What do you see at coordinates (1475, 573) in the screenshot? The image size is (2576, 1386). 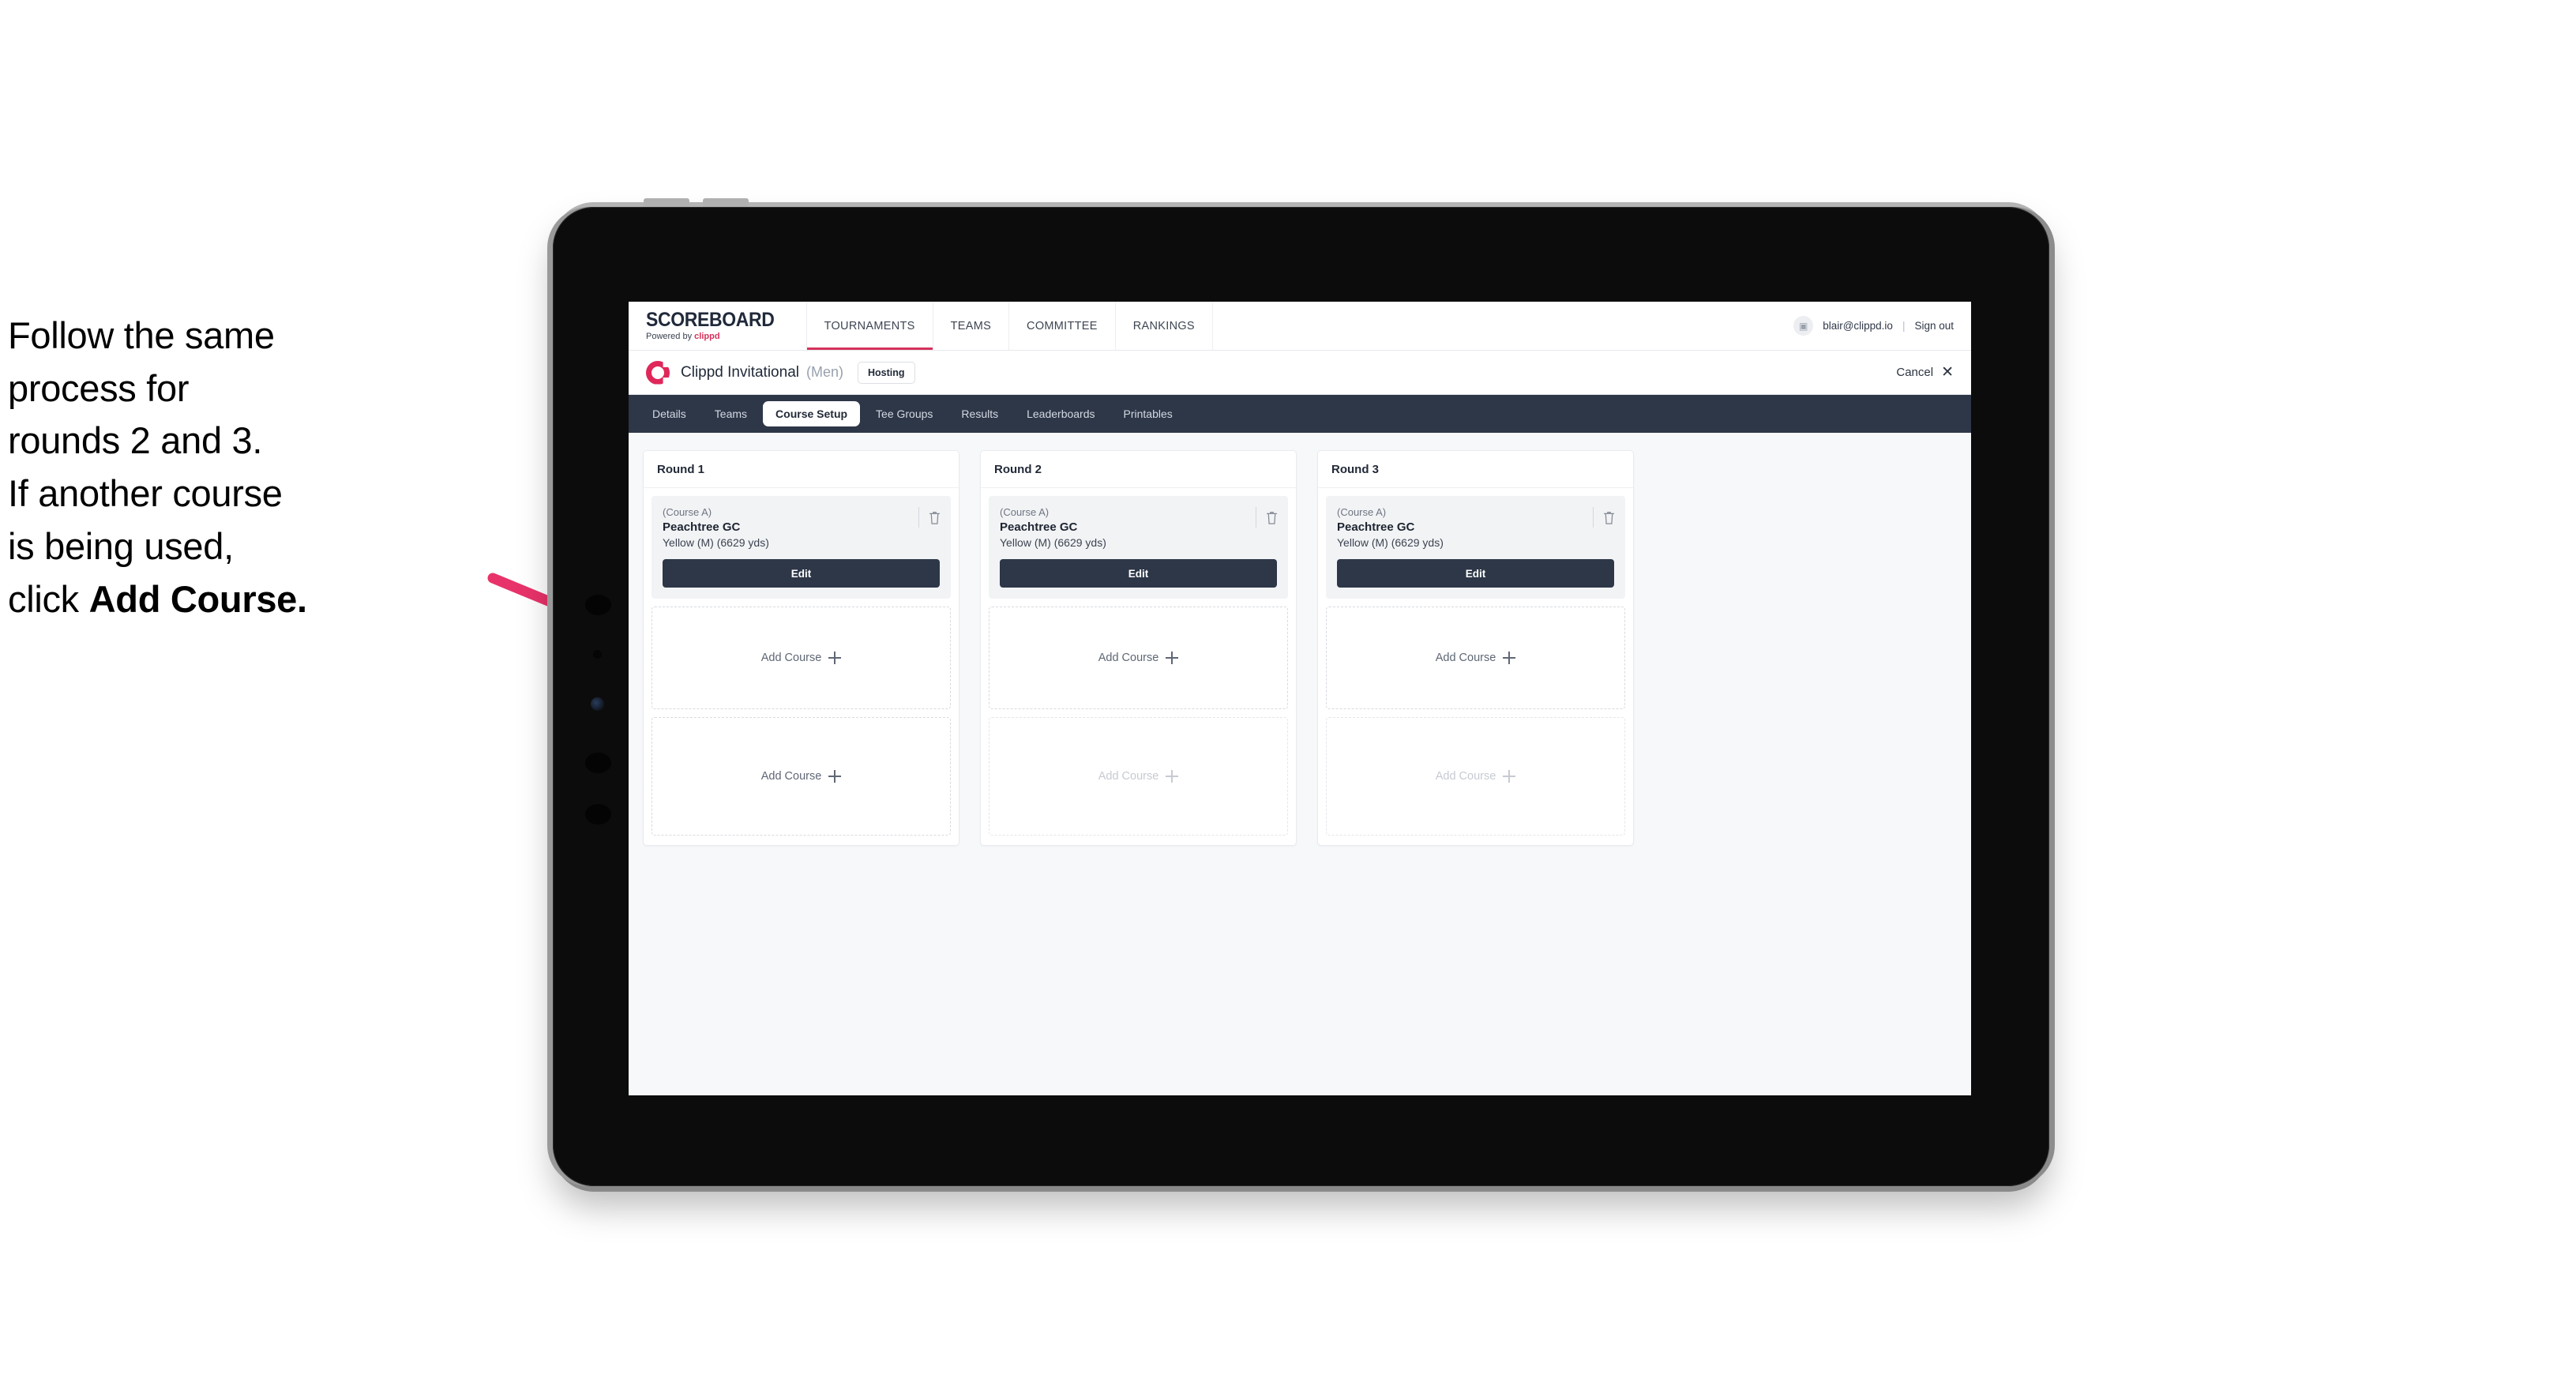 I see `edit-course-button-3: Edit` at bounding box center [1475, 573].